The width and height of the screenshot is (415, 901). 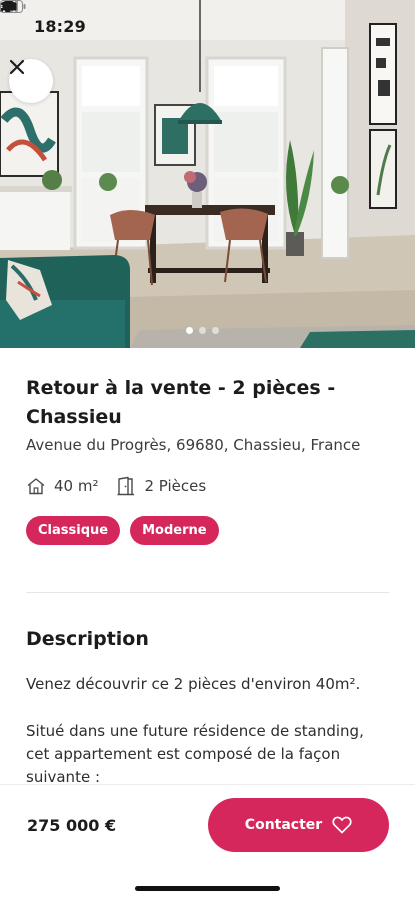 I want to click on surface-feature: 40 m², so click(x=62, y=486).